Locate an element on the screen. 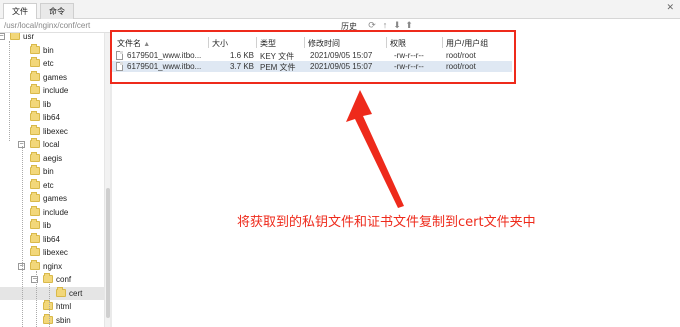  tree-node: − conf is located at coordinates (52, 279).